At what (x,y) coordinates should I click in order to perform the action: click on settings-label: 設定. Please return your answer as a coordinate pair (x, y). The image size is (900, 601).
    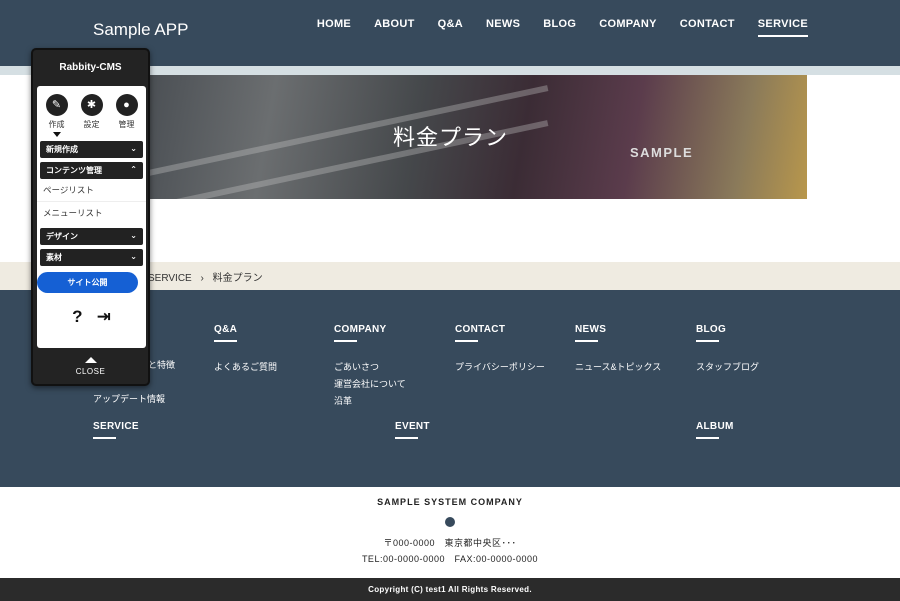
    Looking at the image, I should click on (91, 124).